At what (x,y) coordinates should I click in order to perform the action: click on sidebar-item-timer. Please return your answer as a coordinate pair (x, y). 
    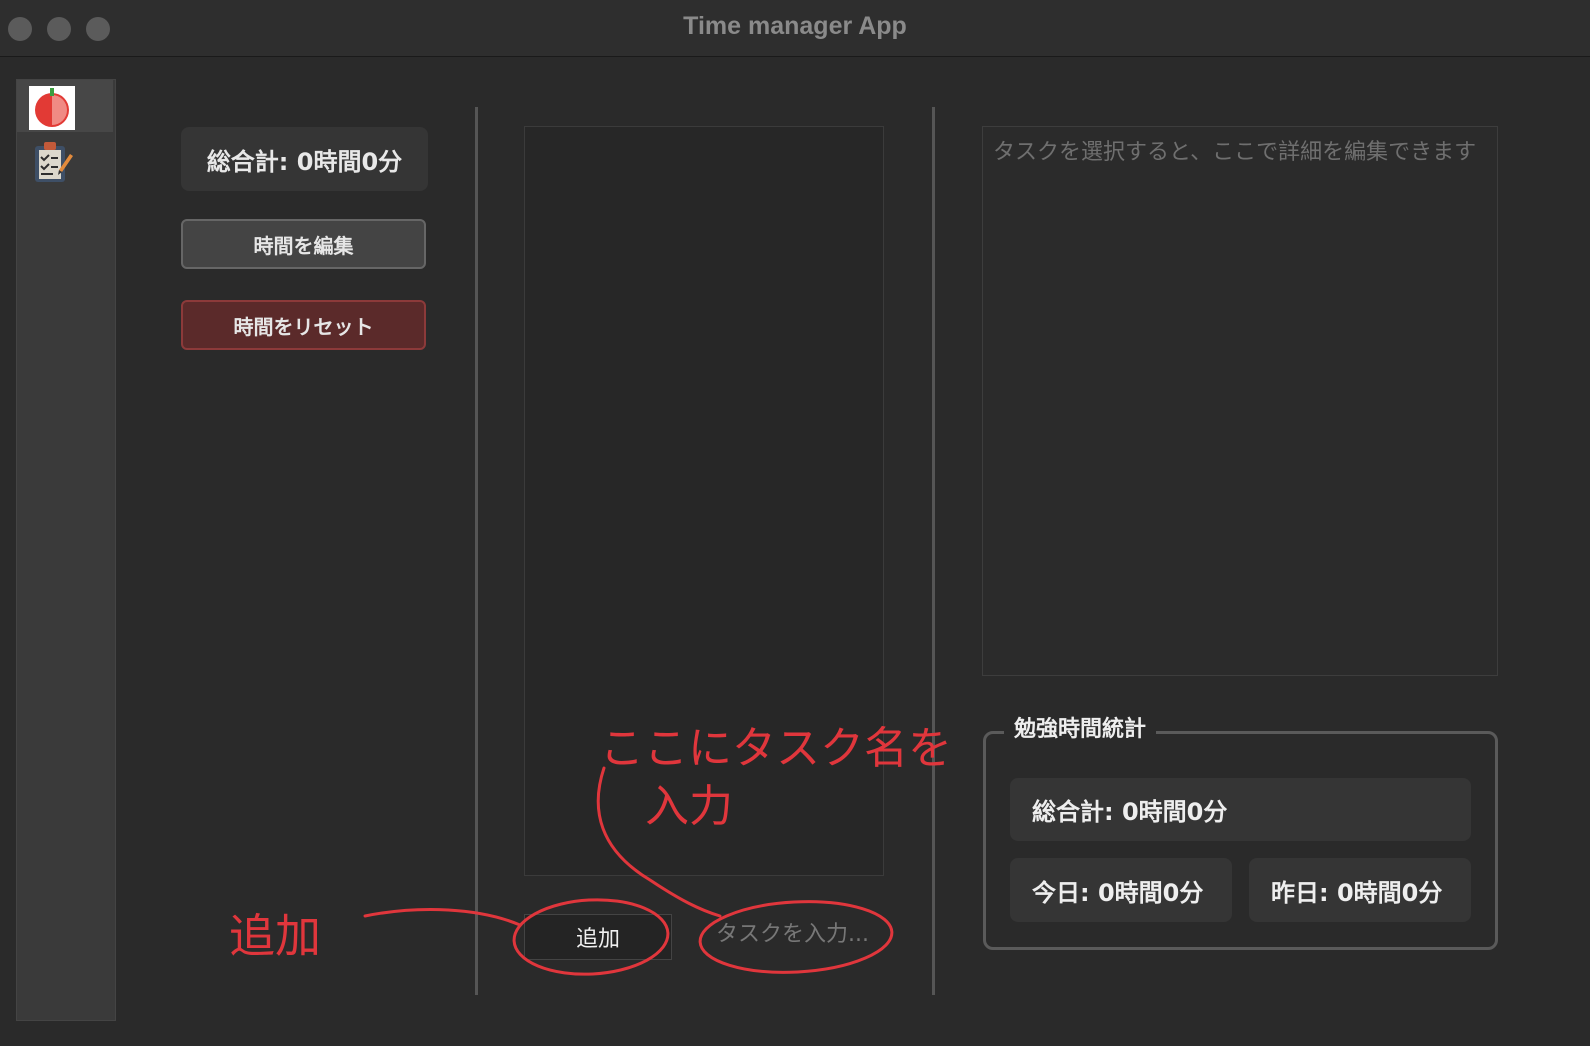
    Looking at the image, I should click on (65, 106).